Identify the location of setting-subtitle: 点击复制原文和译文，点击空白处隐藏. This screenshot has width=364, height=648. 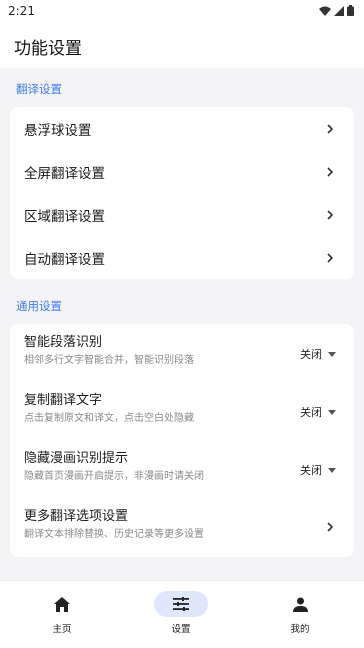
(109, 418).